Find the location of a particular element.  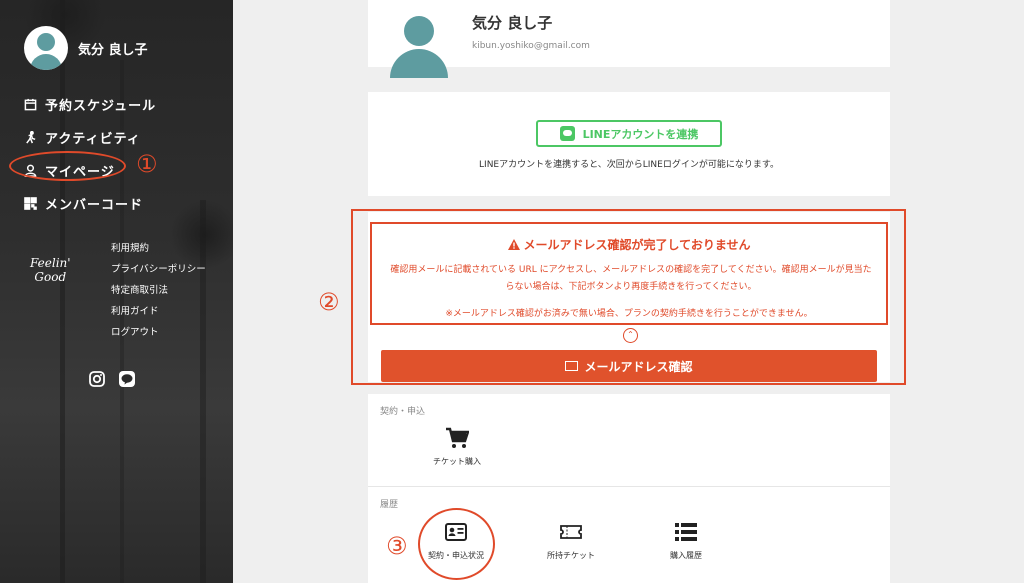

line-link-button: LINEアカウントを連携 is located at coordinates (629, 133).